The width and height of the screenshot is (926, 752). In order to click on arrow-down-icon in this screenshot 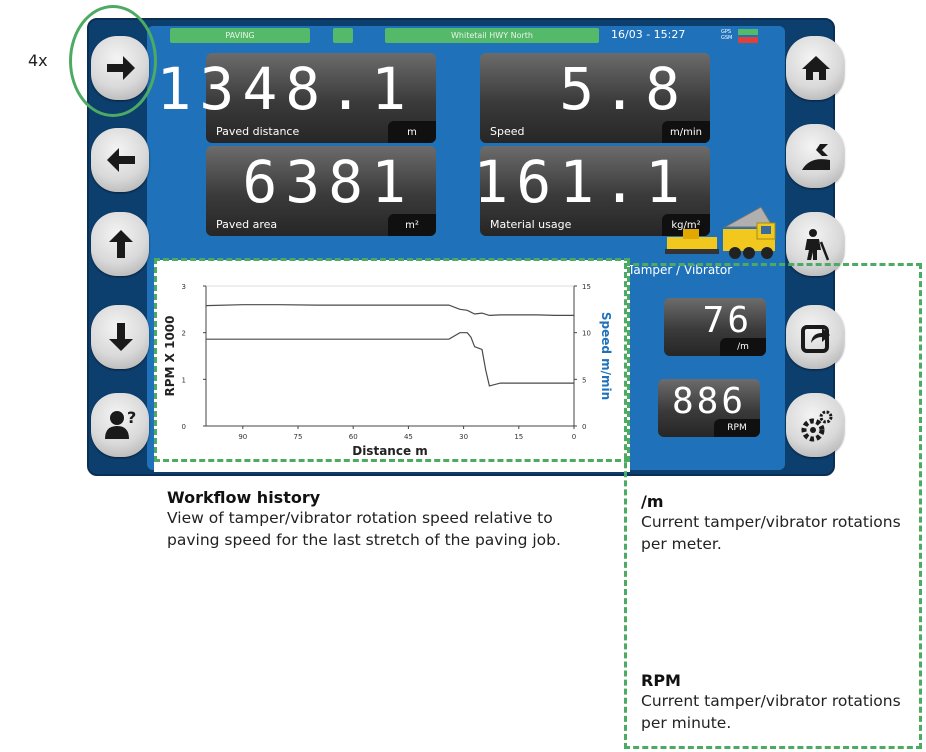, I will do `click(121, 337)`.